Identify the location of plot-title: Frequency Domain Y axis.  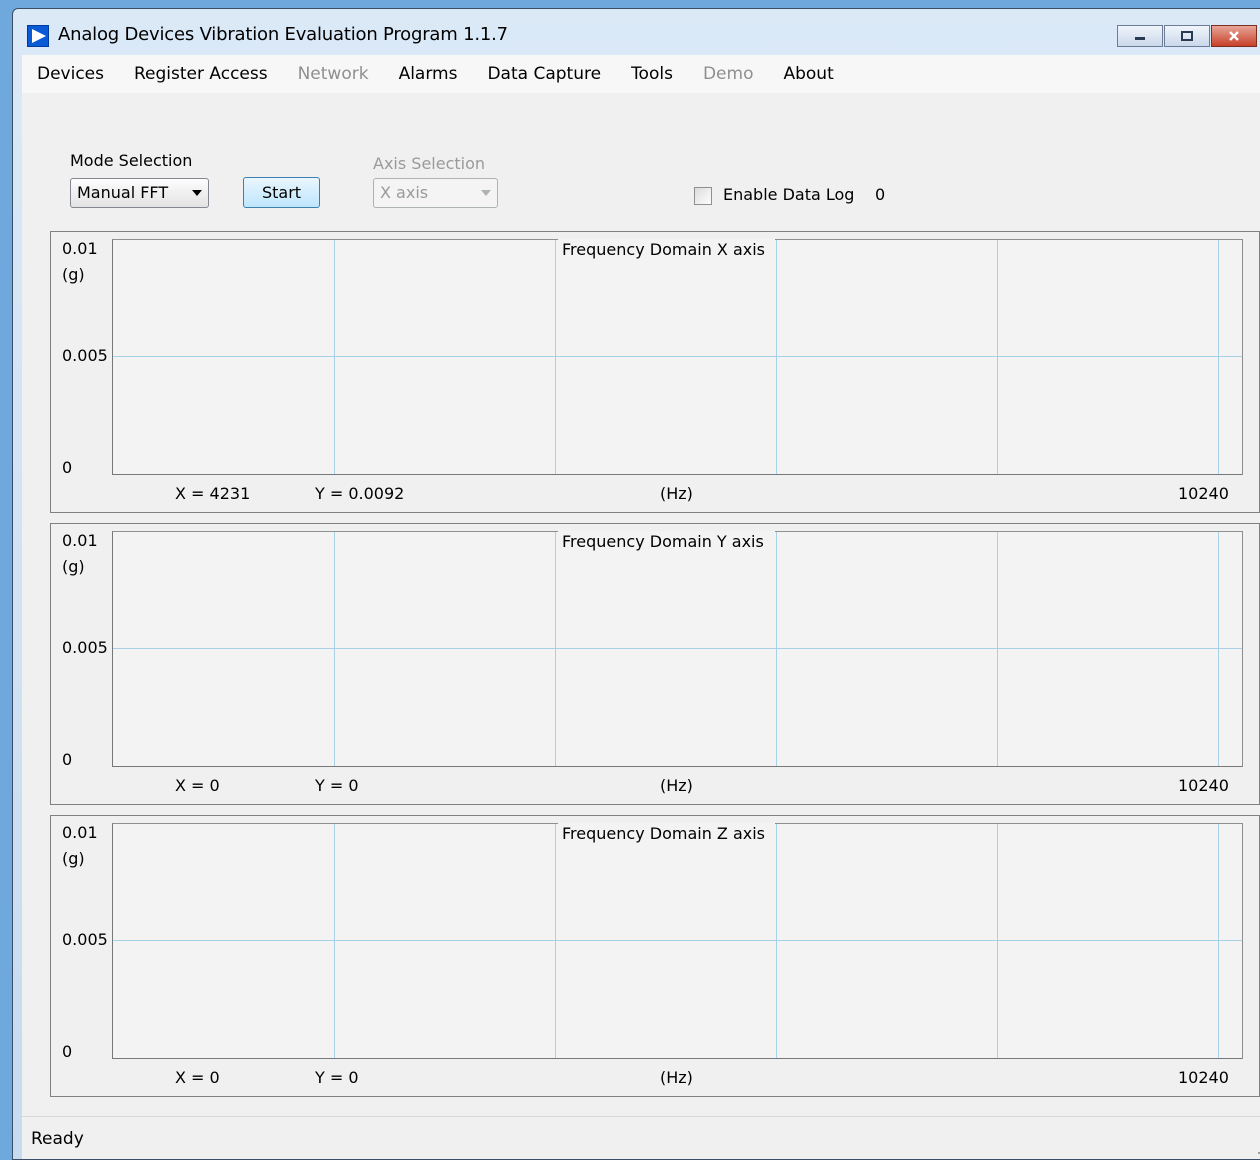
(666, 543).